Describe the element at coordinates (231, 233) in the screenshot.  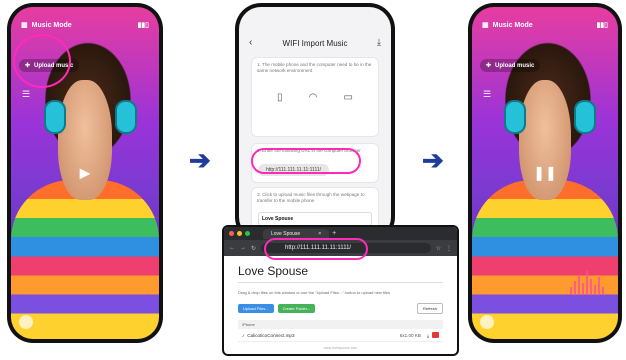
I see `close-dot` at that location.